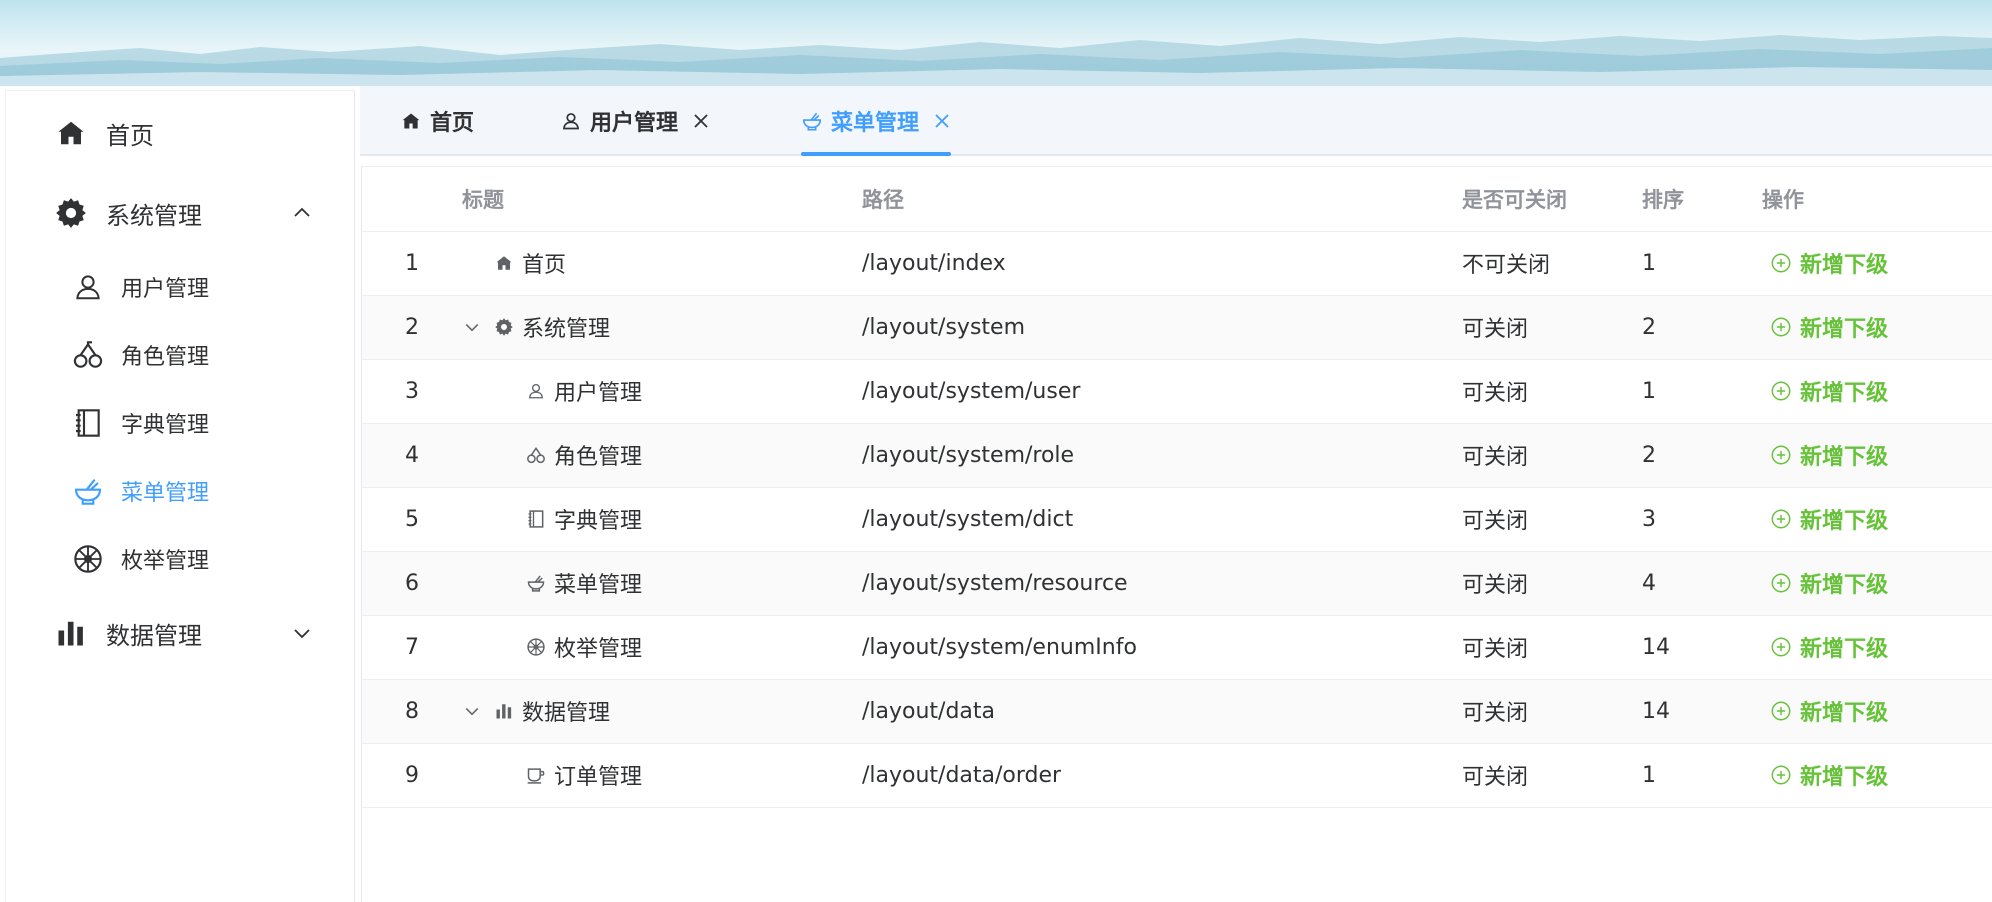  I want to click on header-banner, so click(996, 43).